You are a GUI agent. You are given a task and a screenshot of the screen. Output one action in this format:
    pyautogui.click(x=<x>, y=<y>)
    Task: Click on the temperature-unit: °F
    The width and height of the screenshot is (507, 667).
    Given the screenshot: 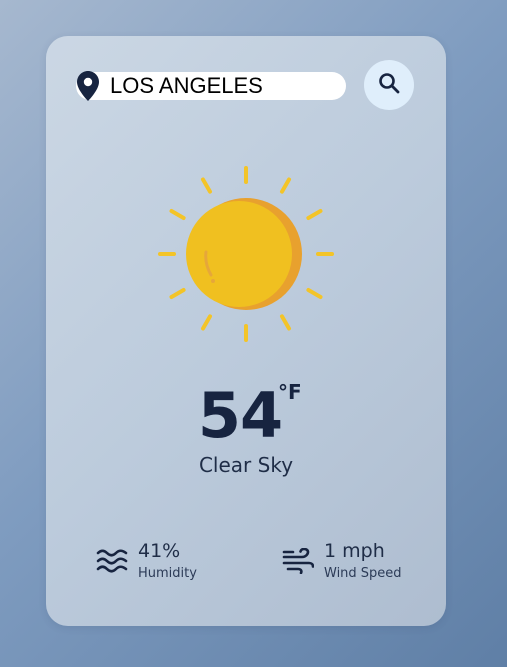 What is the action you would take?
    pyautogui.click(x=290, y=392)
    